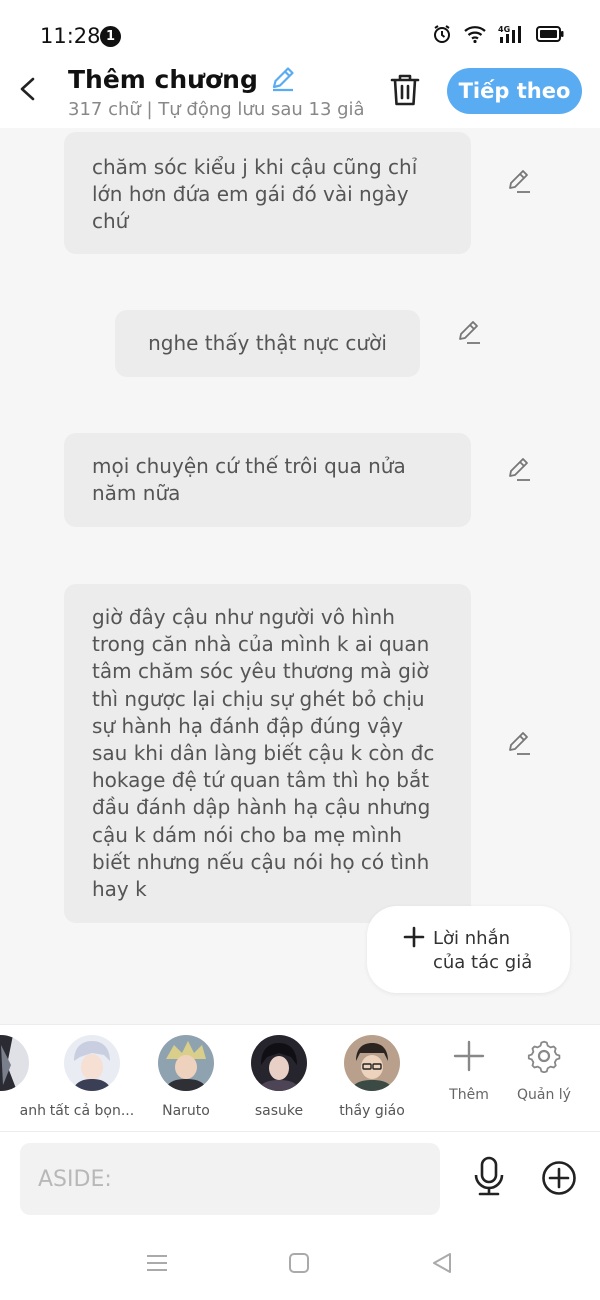  I want to click on add-character-button: Thêm, so click(469, 1071).